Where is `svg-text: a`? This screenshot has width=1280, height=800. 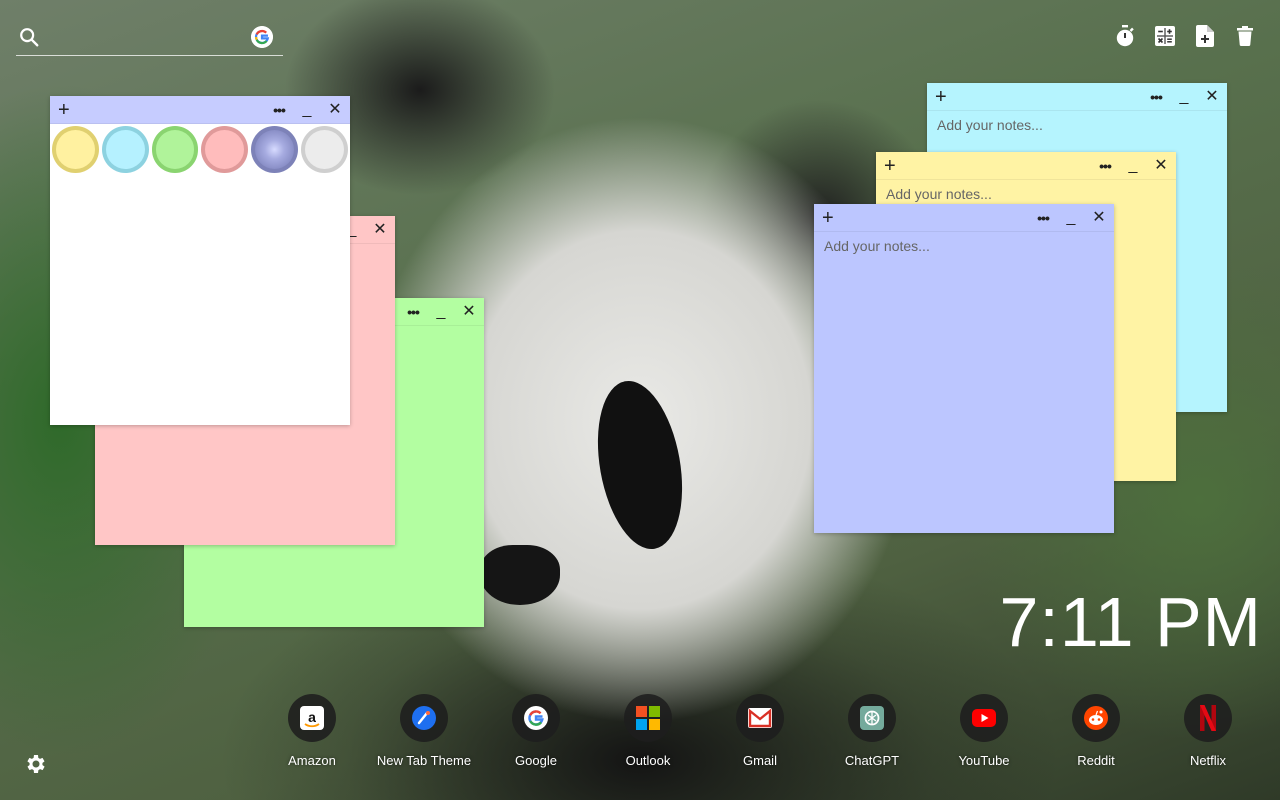 svg-text: a is located at coordinates (312, 717).